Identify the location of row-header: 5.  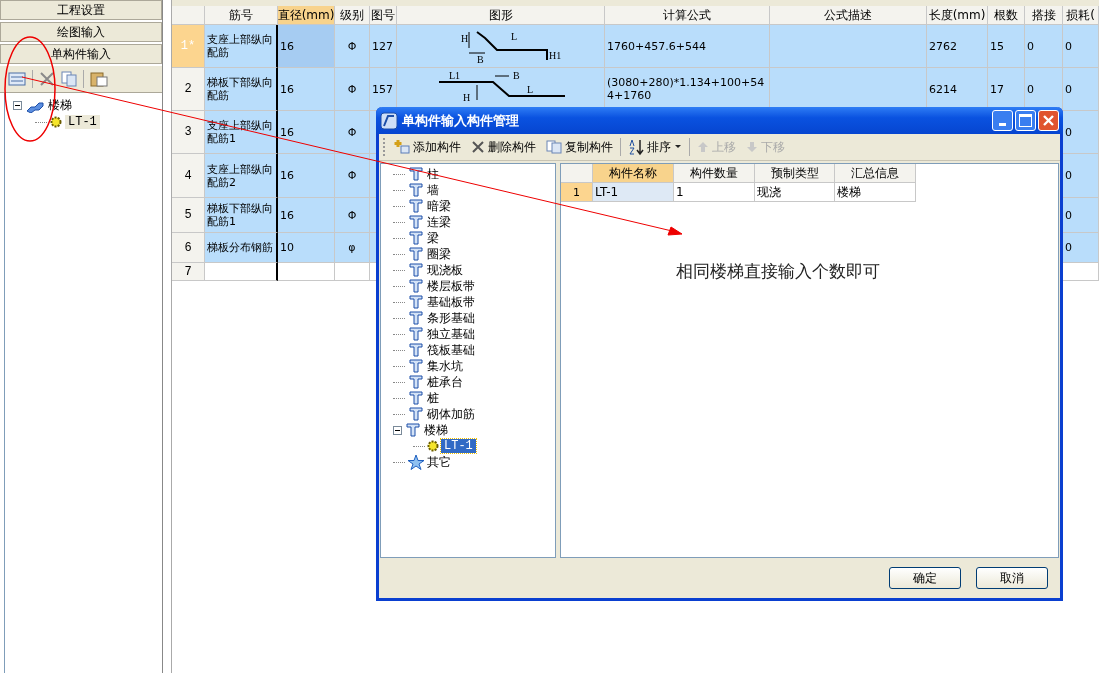
(188, 215).